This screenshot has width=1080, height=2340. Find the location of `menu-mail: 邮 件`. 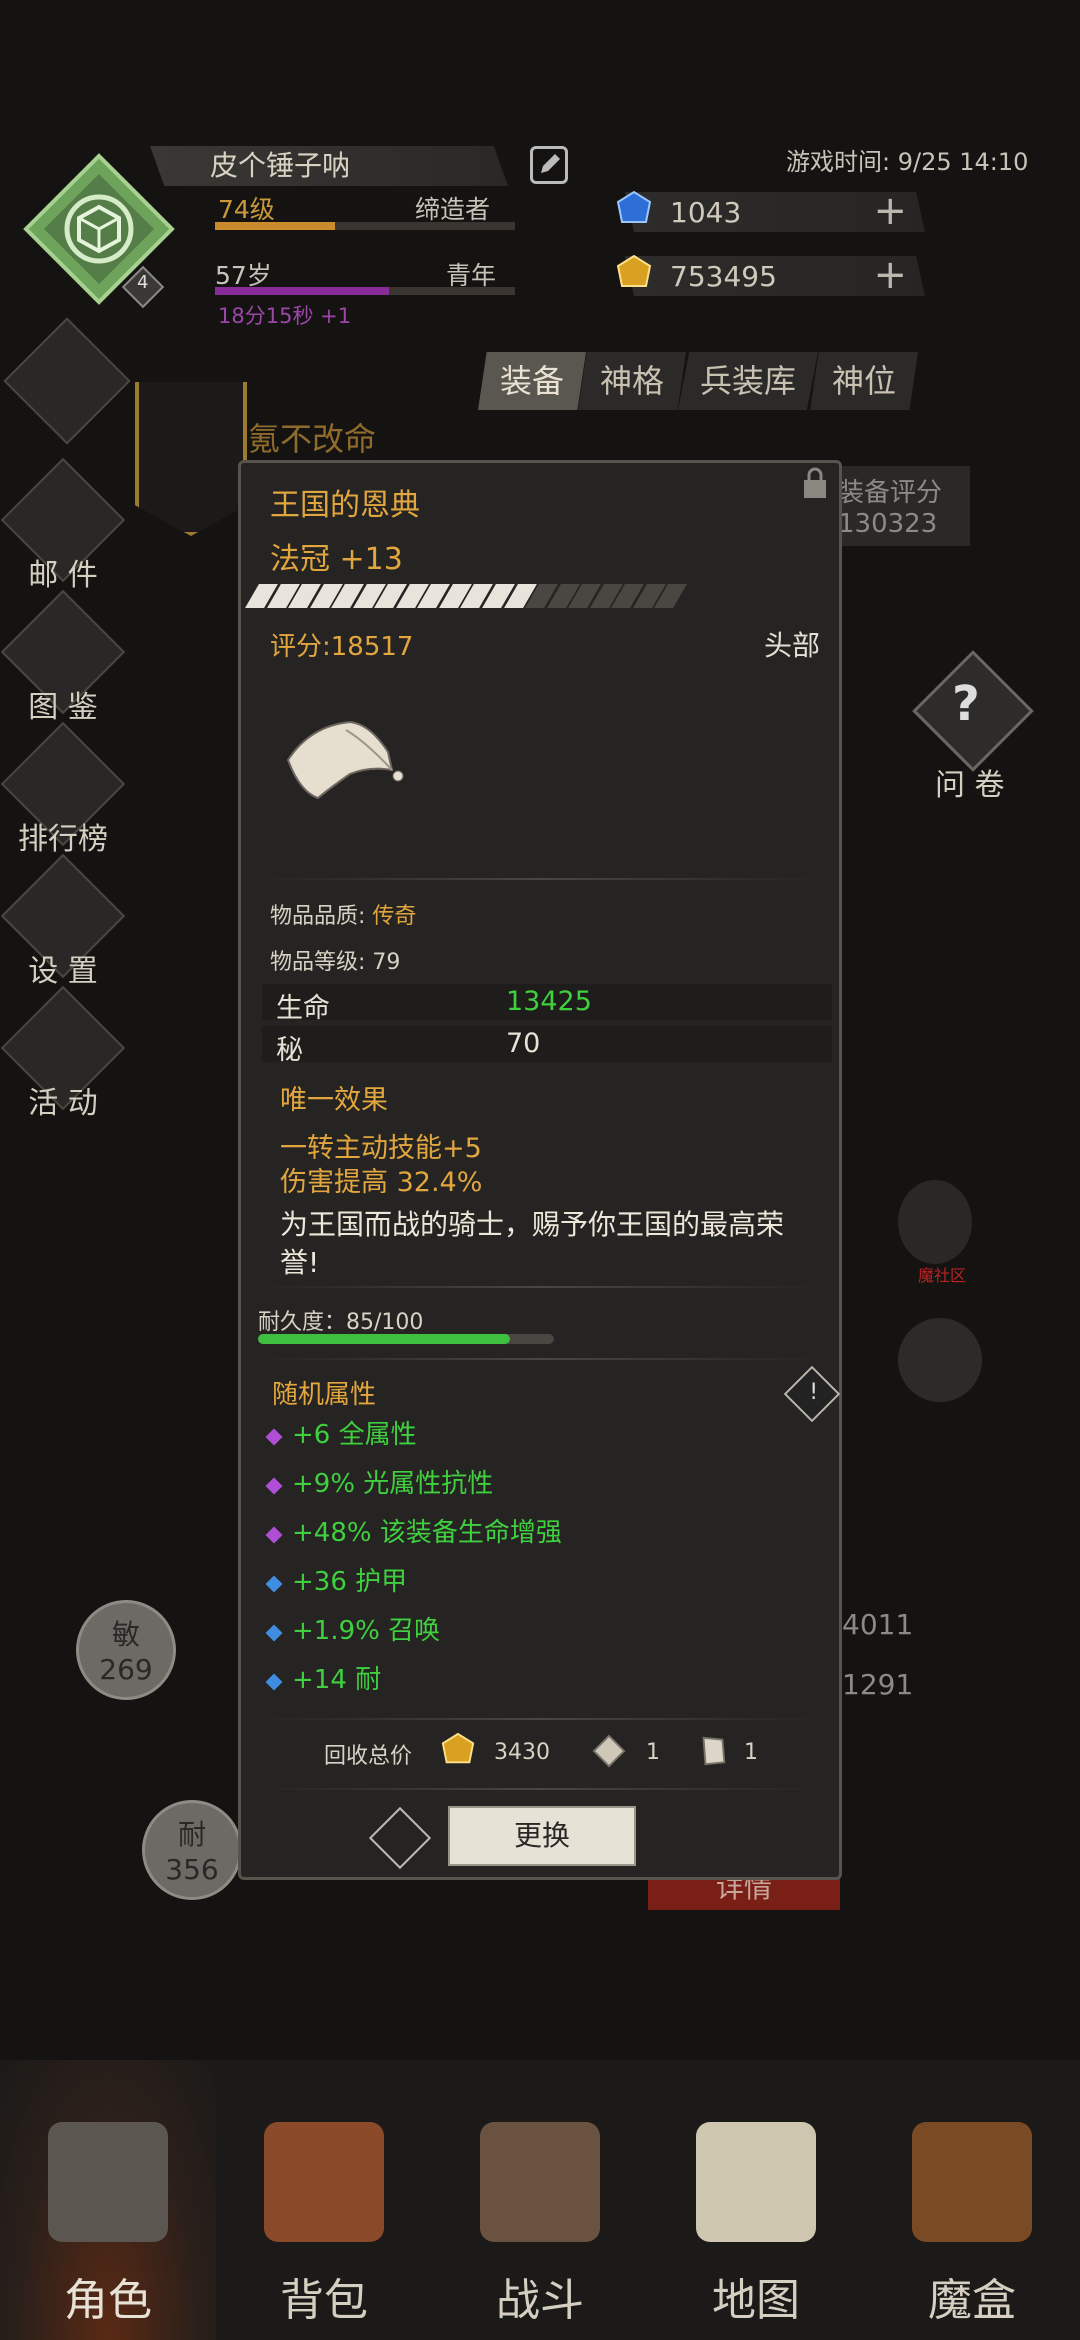

menu-mail: 邮 件 is located at coordinates (63, 525).